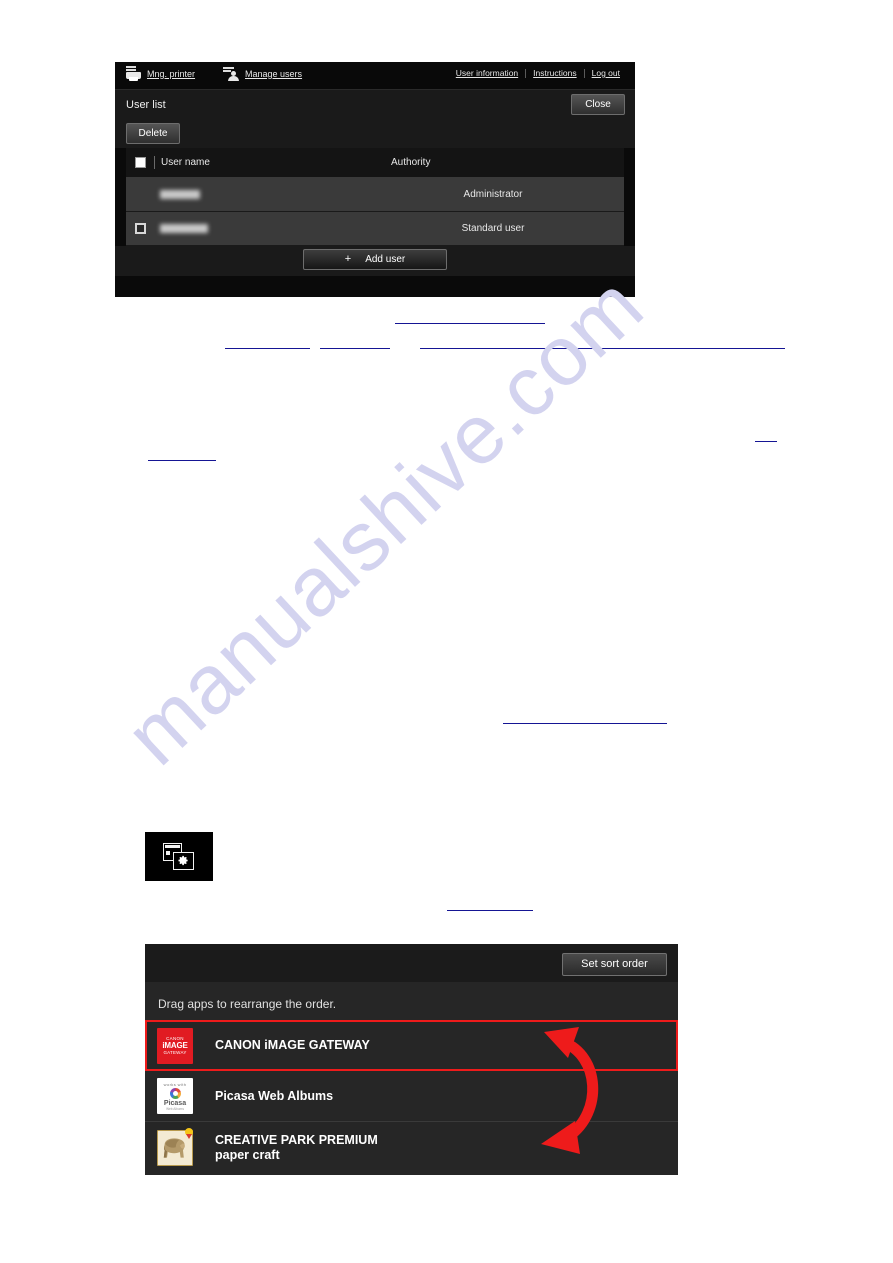 This screenshot has width=893, height=1263. Describe the element at coordinates (411, 963) in the screenshot. I see `sort-order-topbar: Set sort order` at that location.